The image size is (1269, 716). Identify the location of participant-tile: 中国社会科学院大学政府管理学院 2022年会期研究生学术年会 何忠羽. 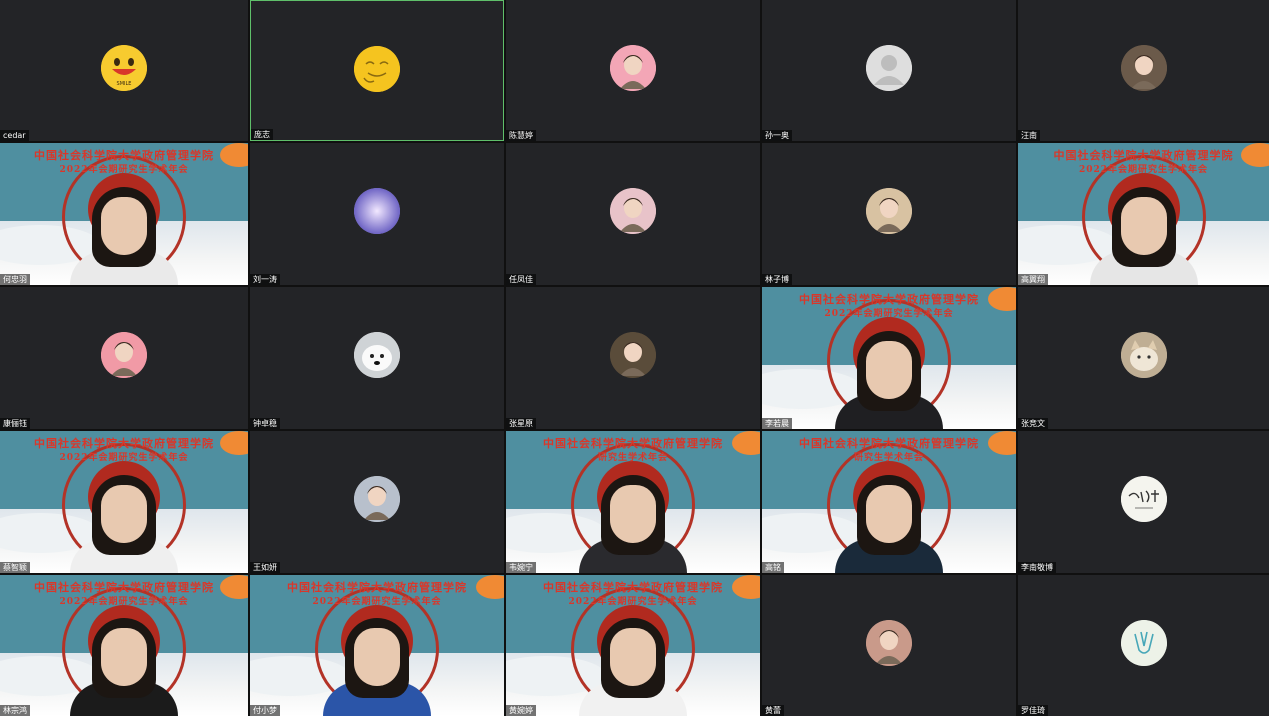
(124, 214).